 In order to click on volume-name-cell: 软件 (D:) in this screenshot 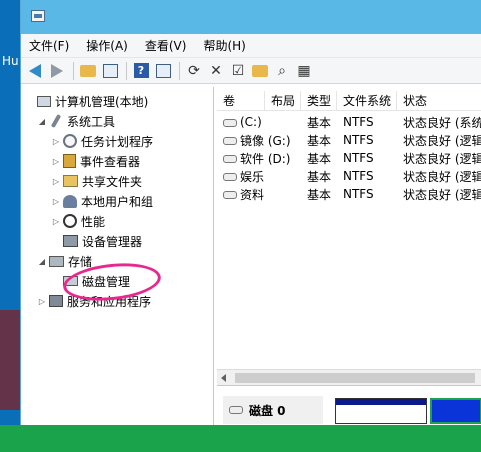, I will do `click(259, 158)`.